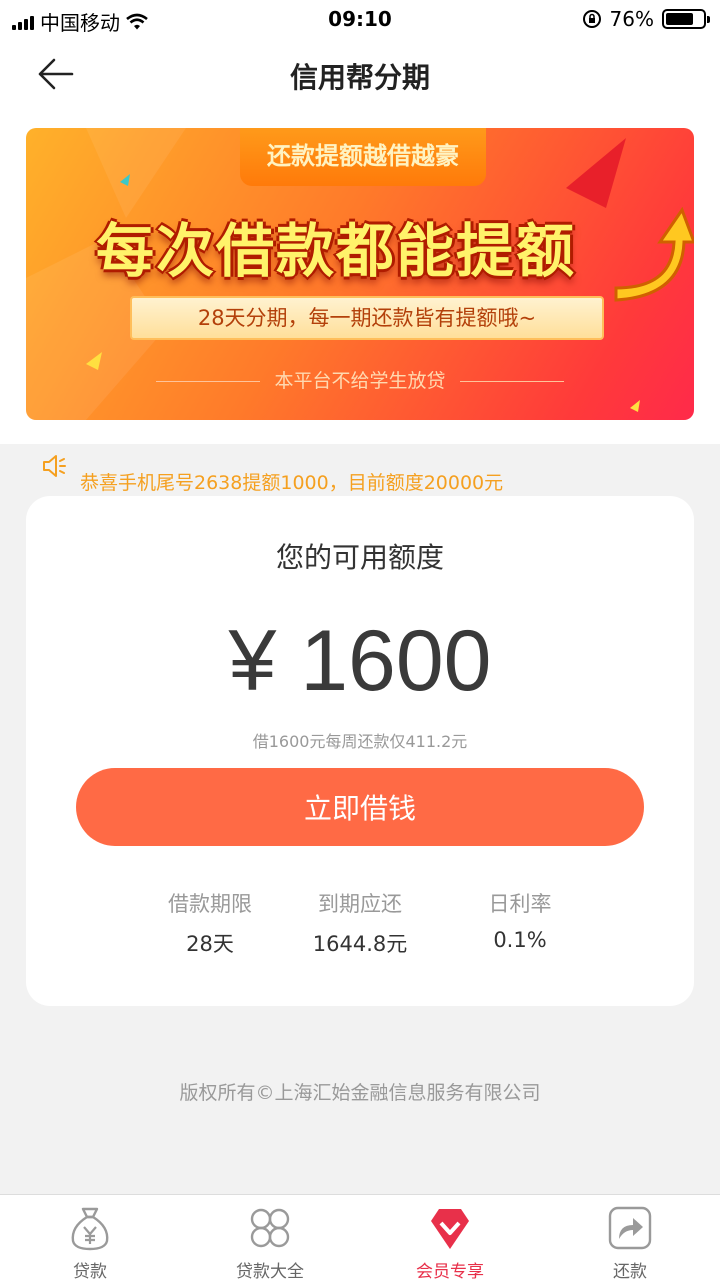 The width and height of the screenshot is (720, 1280). Describe the element at coordinates (359, 77) in the screenshot. I see `page-title: 信用帮分期` at that location.